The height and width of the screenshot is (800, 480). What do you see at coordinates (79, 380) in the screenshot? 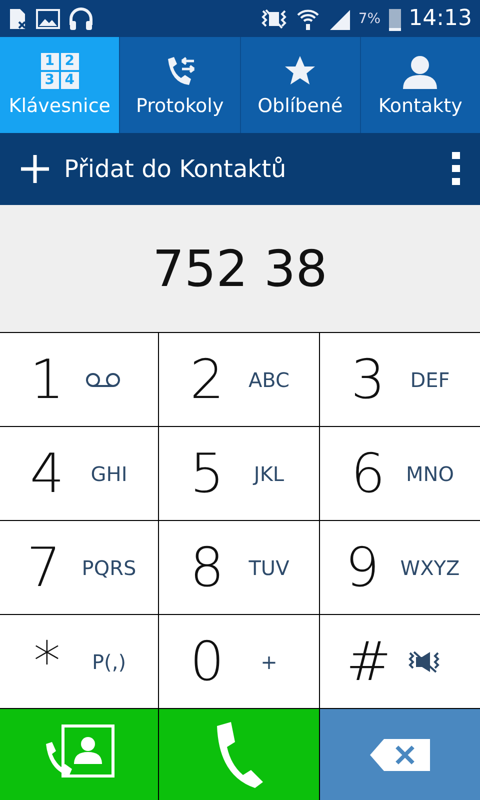
I see `dial-key: 1` at bounding box center [79, 380].